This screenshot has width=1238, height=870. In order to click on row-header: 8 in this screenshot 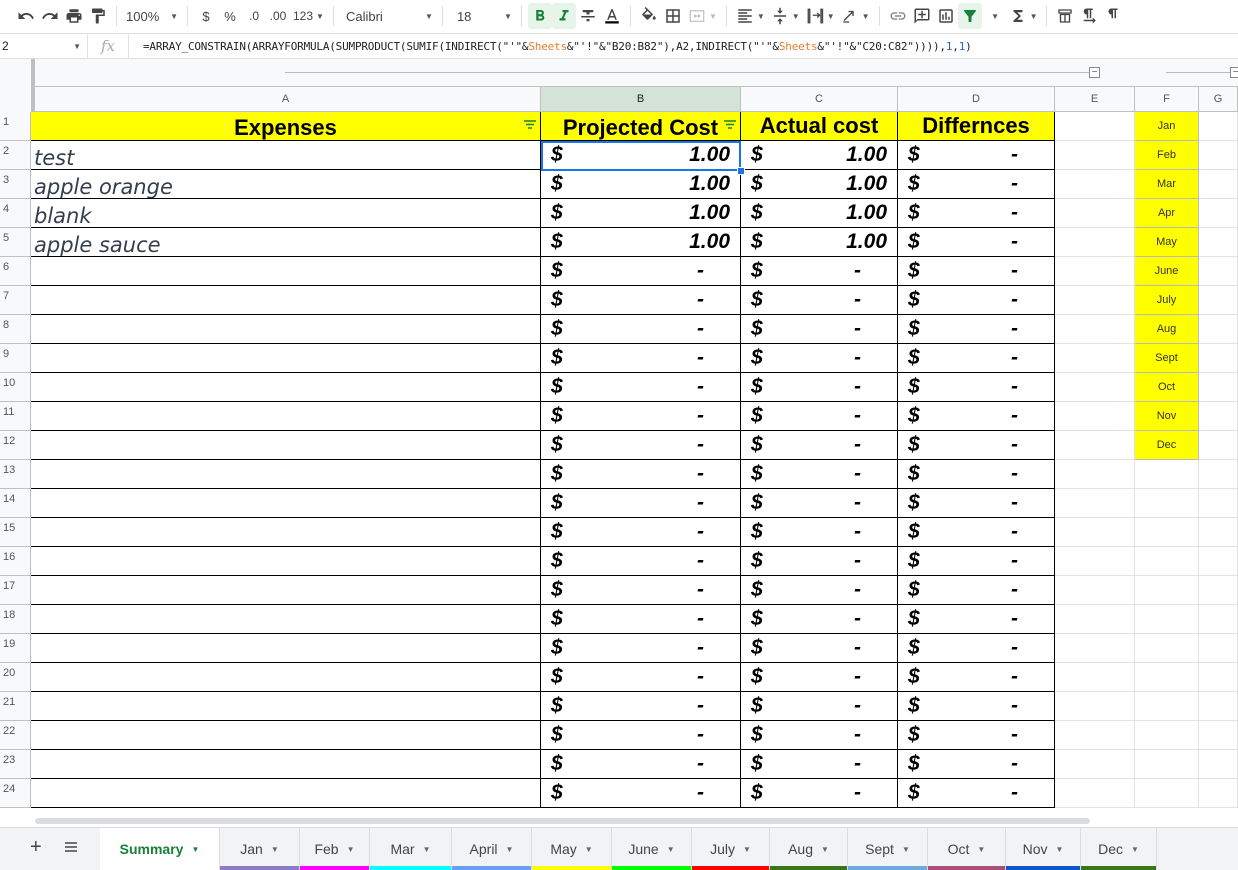, I will do `click(15, 329)`.